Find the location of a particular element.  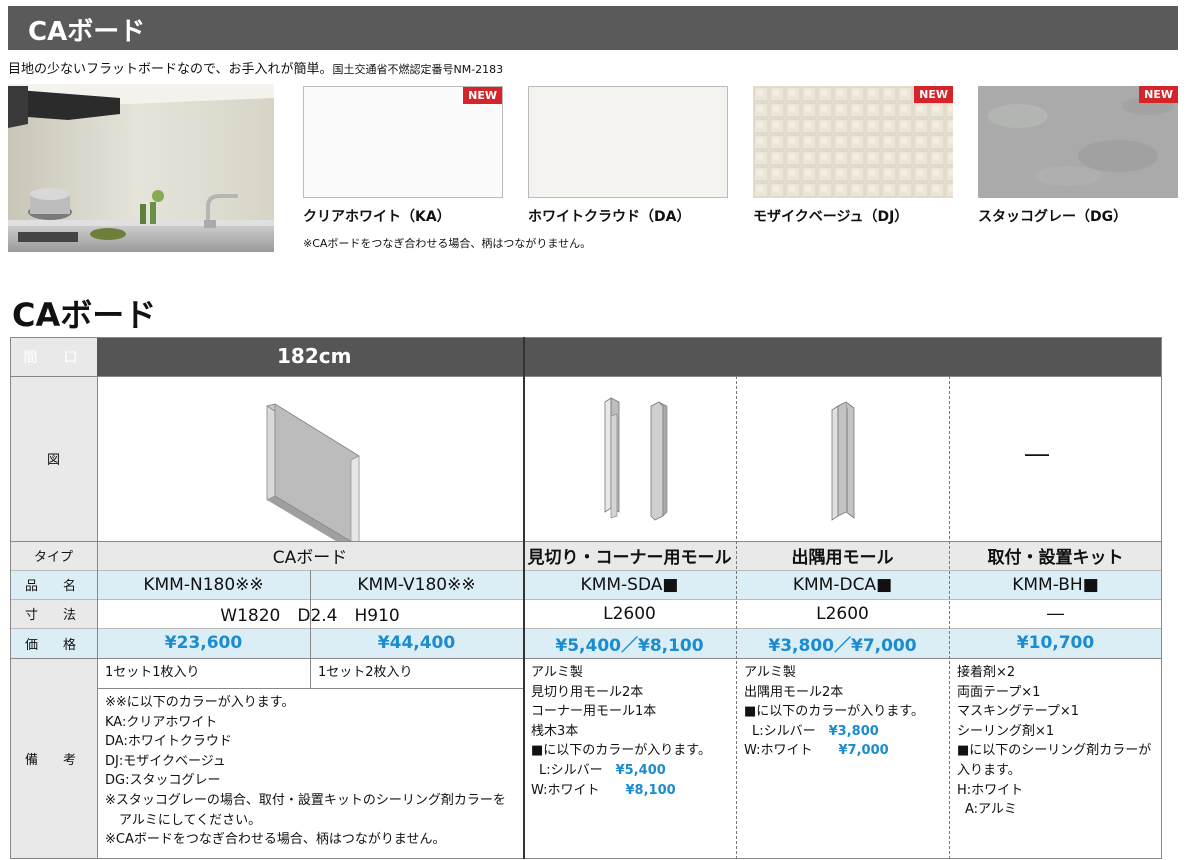

swatch-clear-white: NEW is located at coordinates (403, 142).